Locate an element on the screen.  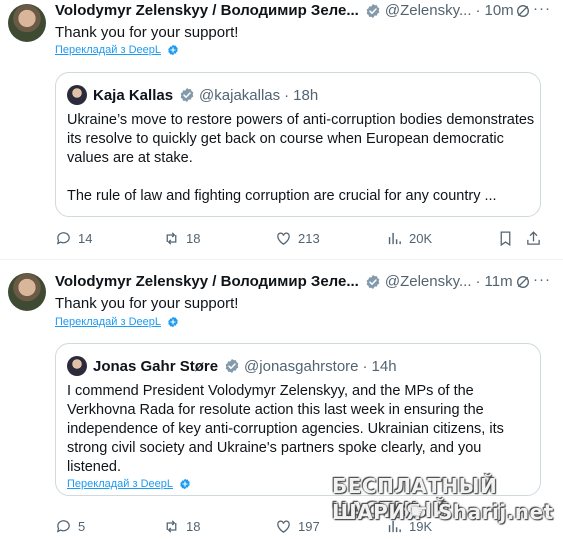
quote-header: Kaja Kallas @kajakallas · 18h is located at coordinates (192, 95).